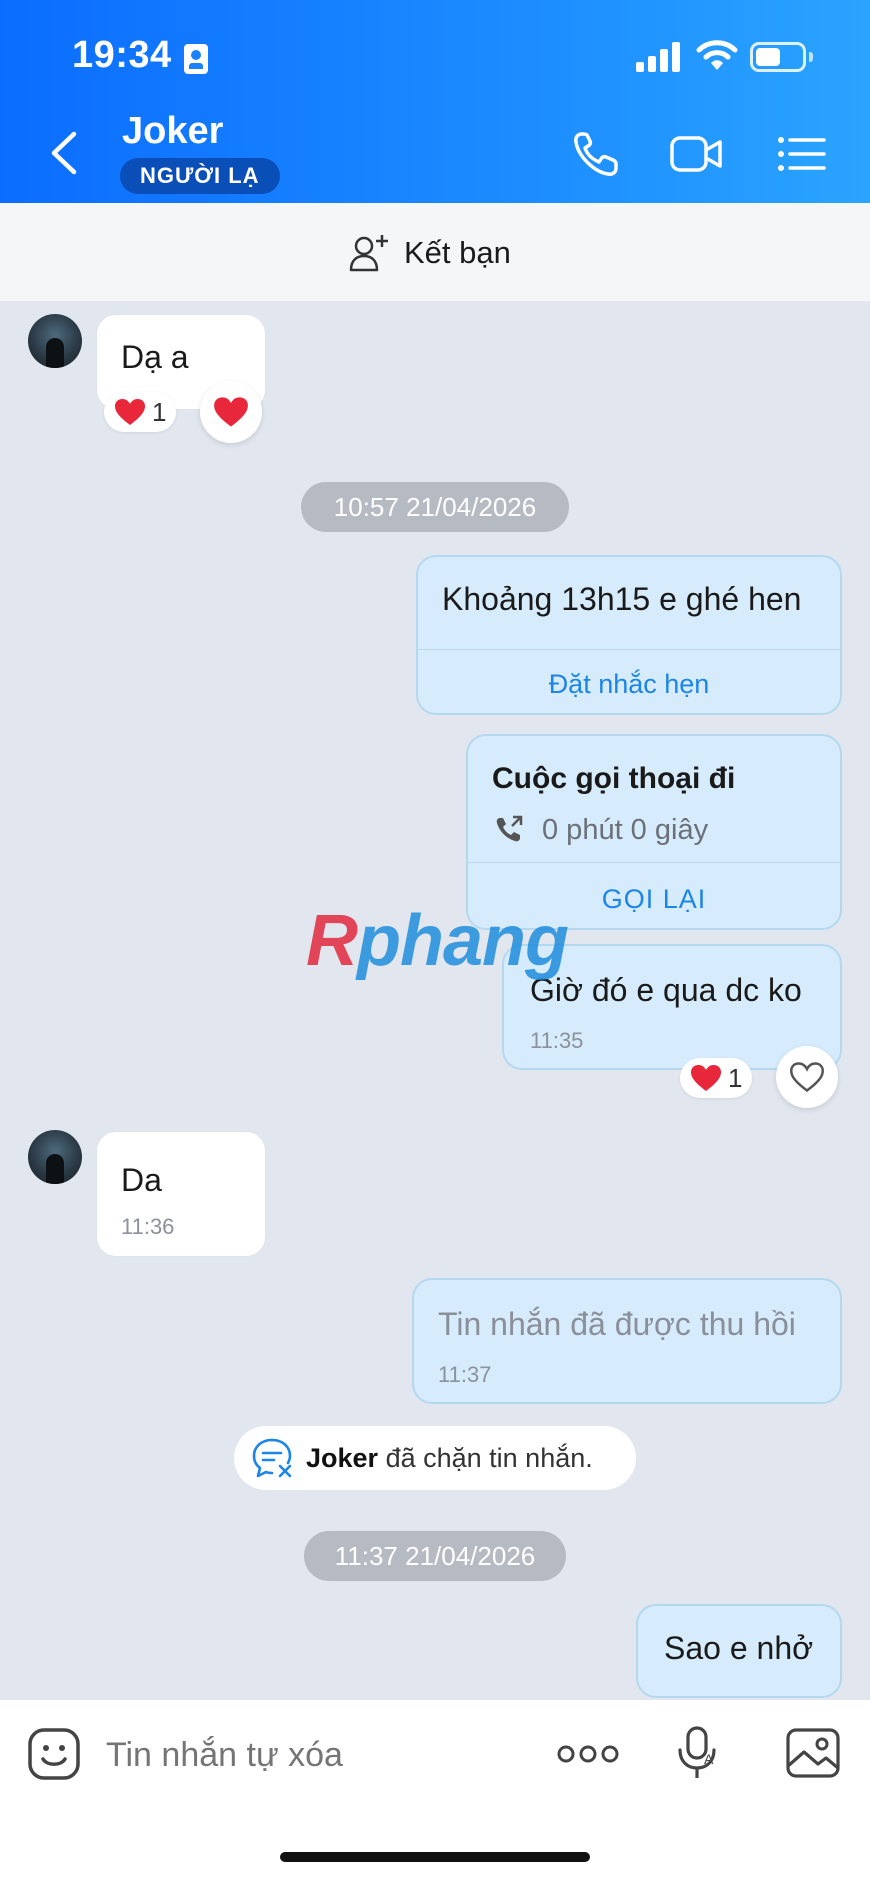 Image resolution: width=870 pixels, height=1883 pixels. Describe the element at coordinates (557, 1040) in the screenshot. I see `message-time: 11:35` at that location.